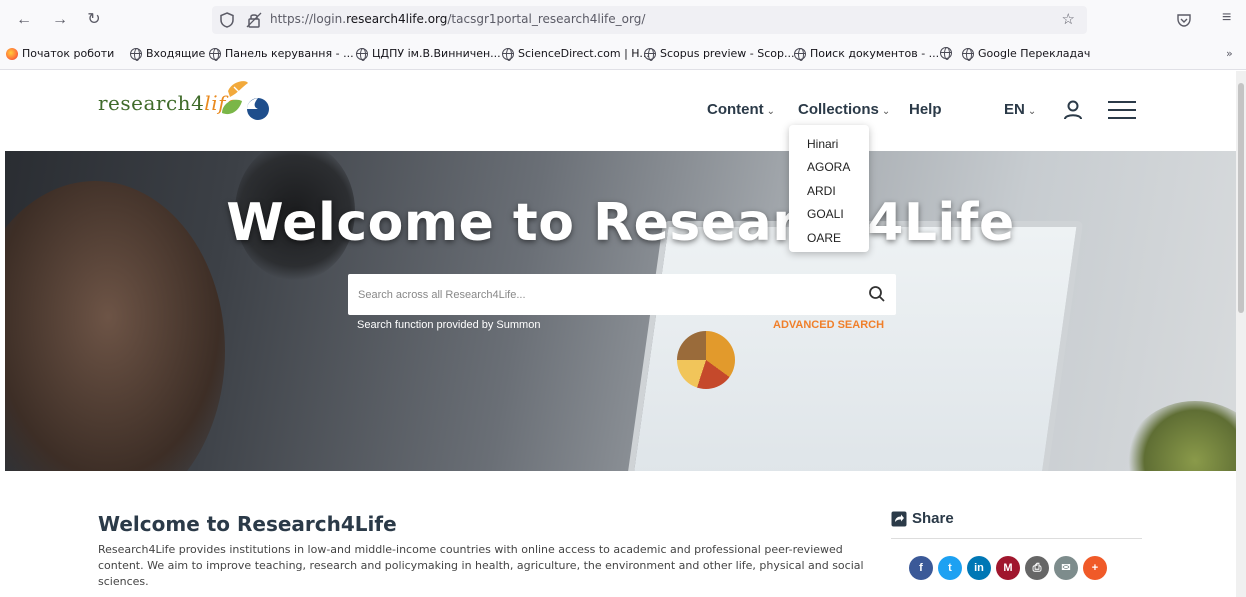 This screenshot has width=1246, height=597. I want to click on hero-title: Welcome to Research4Life, so click(620, 223).